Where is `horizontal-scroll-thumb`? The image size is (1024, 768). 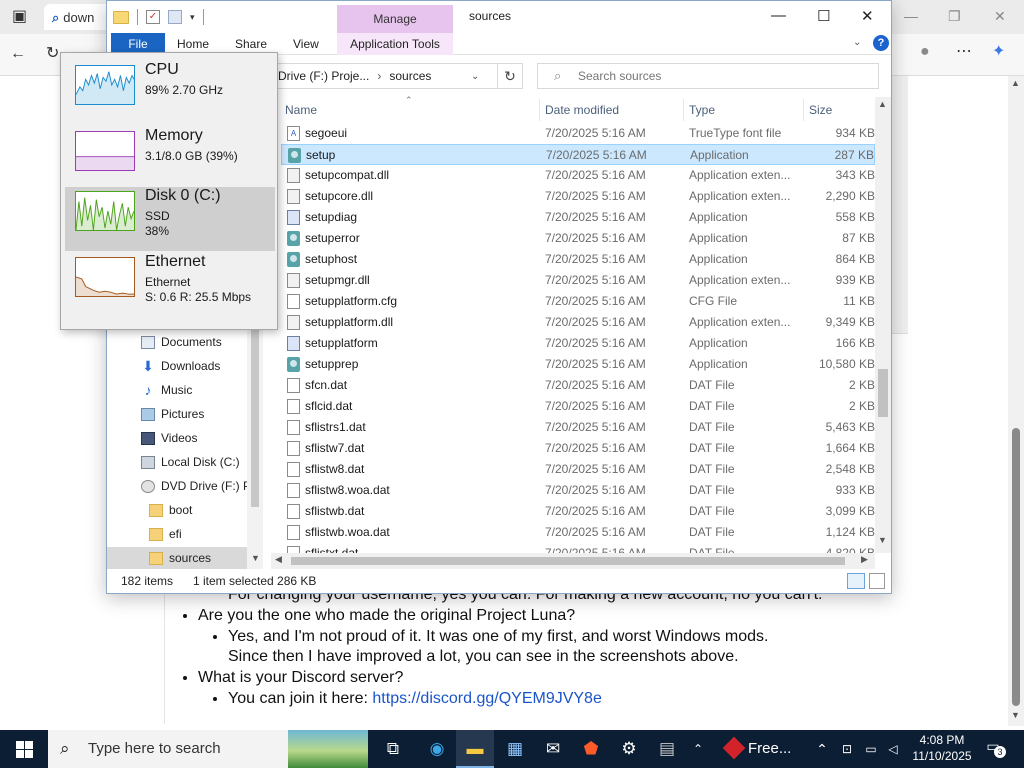
horizontal-scroll-thumb is located at coordinates (568, 561).